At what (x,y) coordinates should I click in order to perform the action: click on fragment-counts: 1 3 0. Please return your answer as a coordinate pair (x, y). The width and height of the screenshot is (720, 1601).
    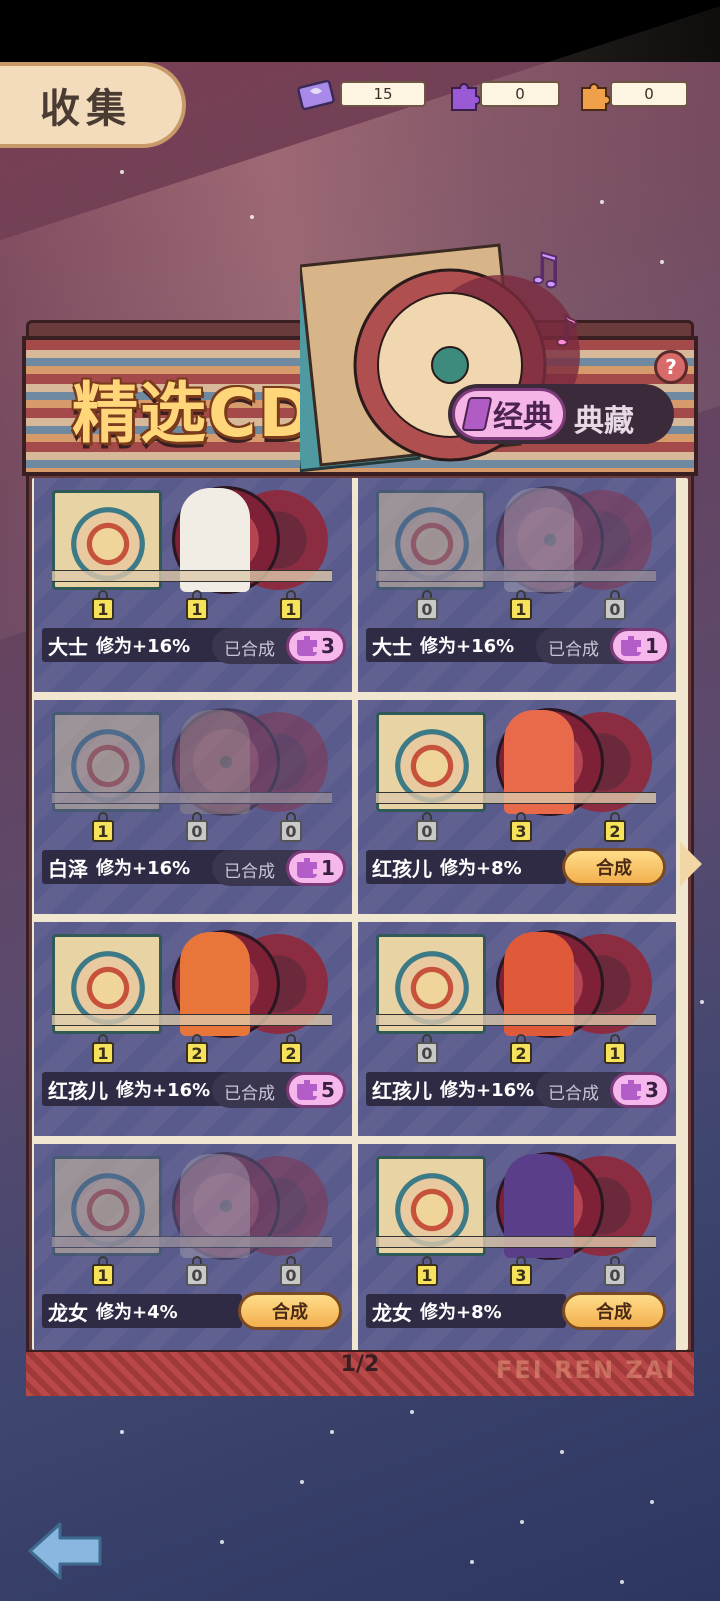
    Looking at the image, I should click on (517, 1273).